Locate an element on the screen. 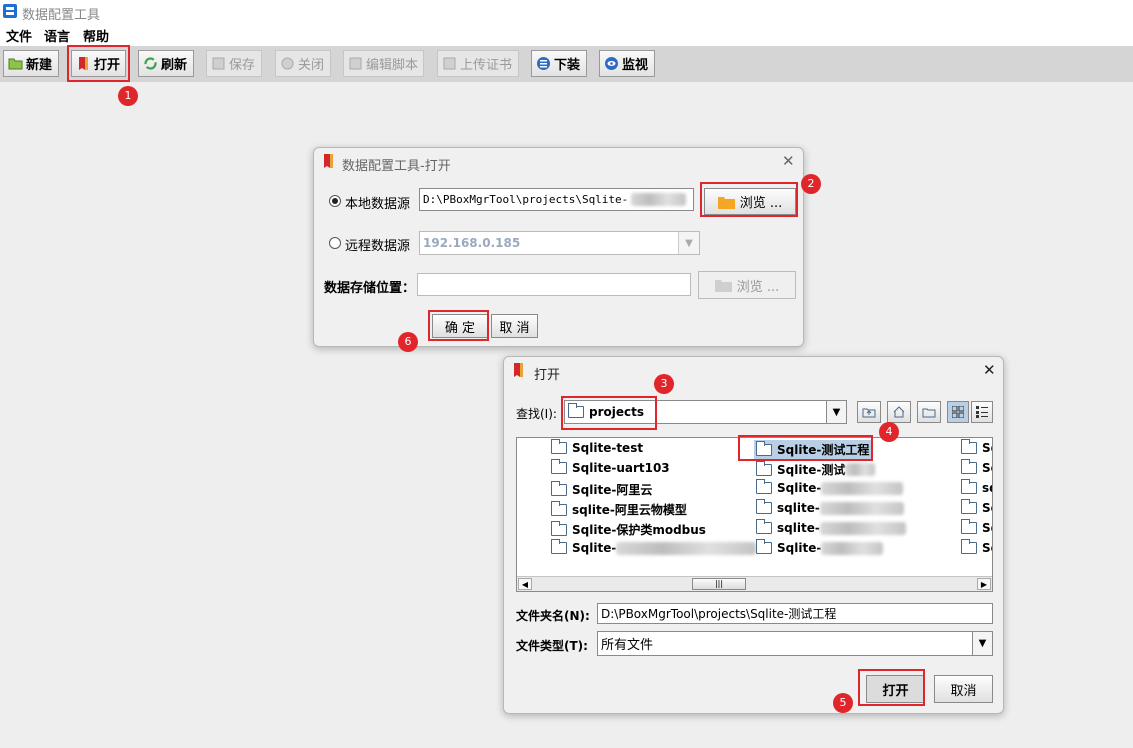  local-path-field: D:\PBoxMgrTool\projects\Sqlite- is located at coordinates (556, 199).